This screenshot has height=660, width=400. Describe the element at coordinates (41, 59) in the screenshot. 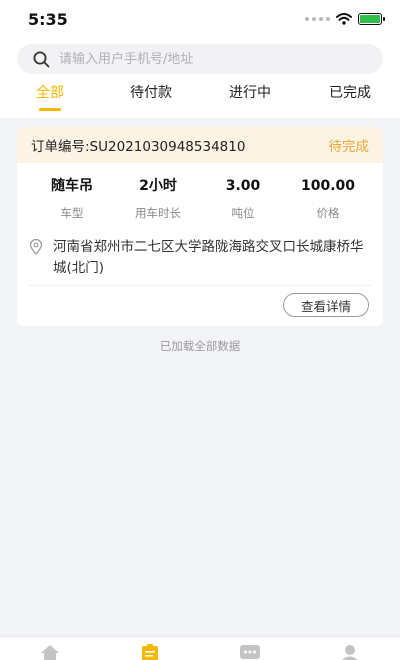

I see `search-icon` at that location.